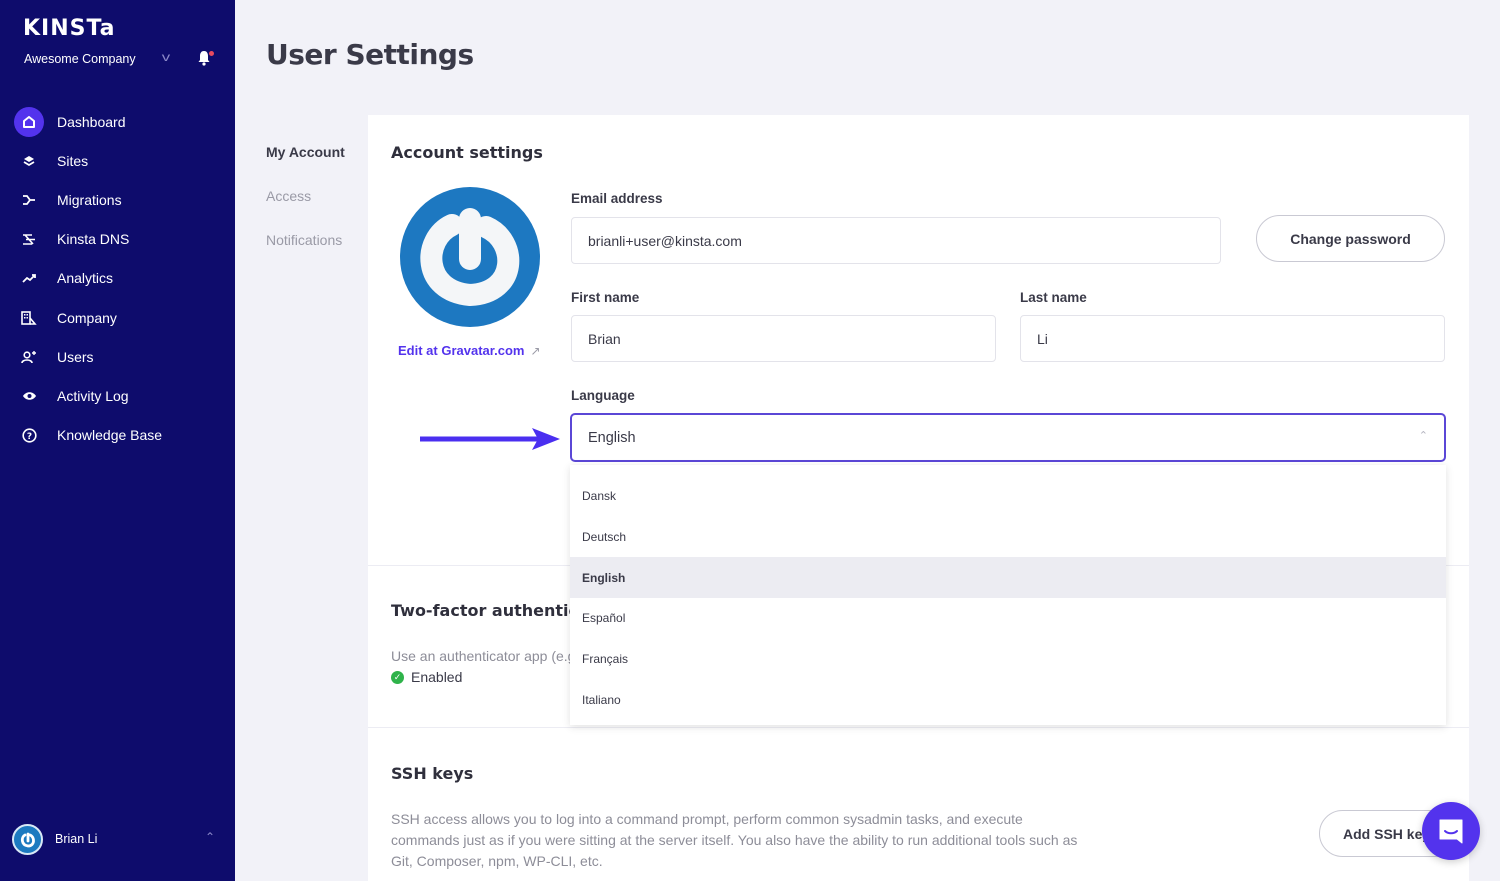 The height and width of the screenshot is (881, 1500). What do you see at coordinates (603, 395) in the screenshot?
I see `language-label: Language` at bounding box center [603, 395].